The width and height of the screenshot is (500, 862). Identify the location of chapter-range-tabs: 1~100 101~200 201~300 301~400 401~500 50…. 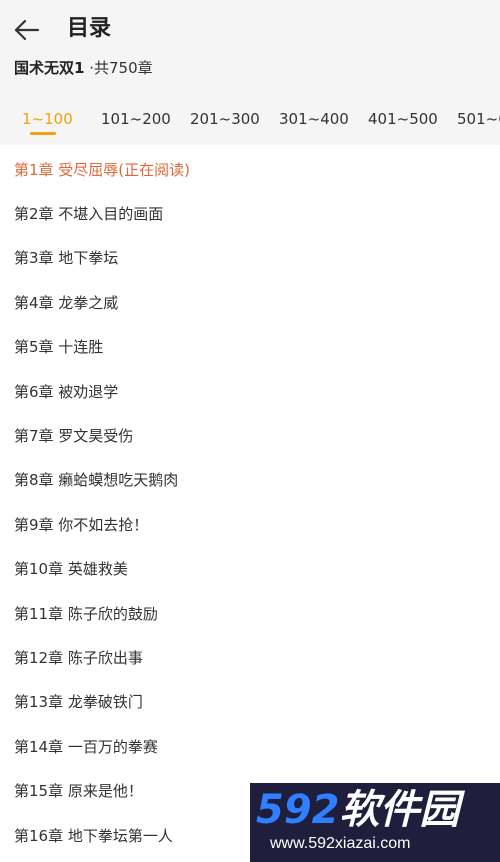
(250, 120).